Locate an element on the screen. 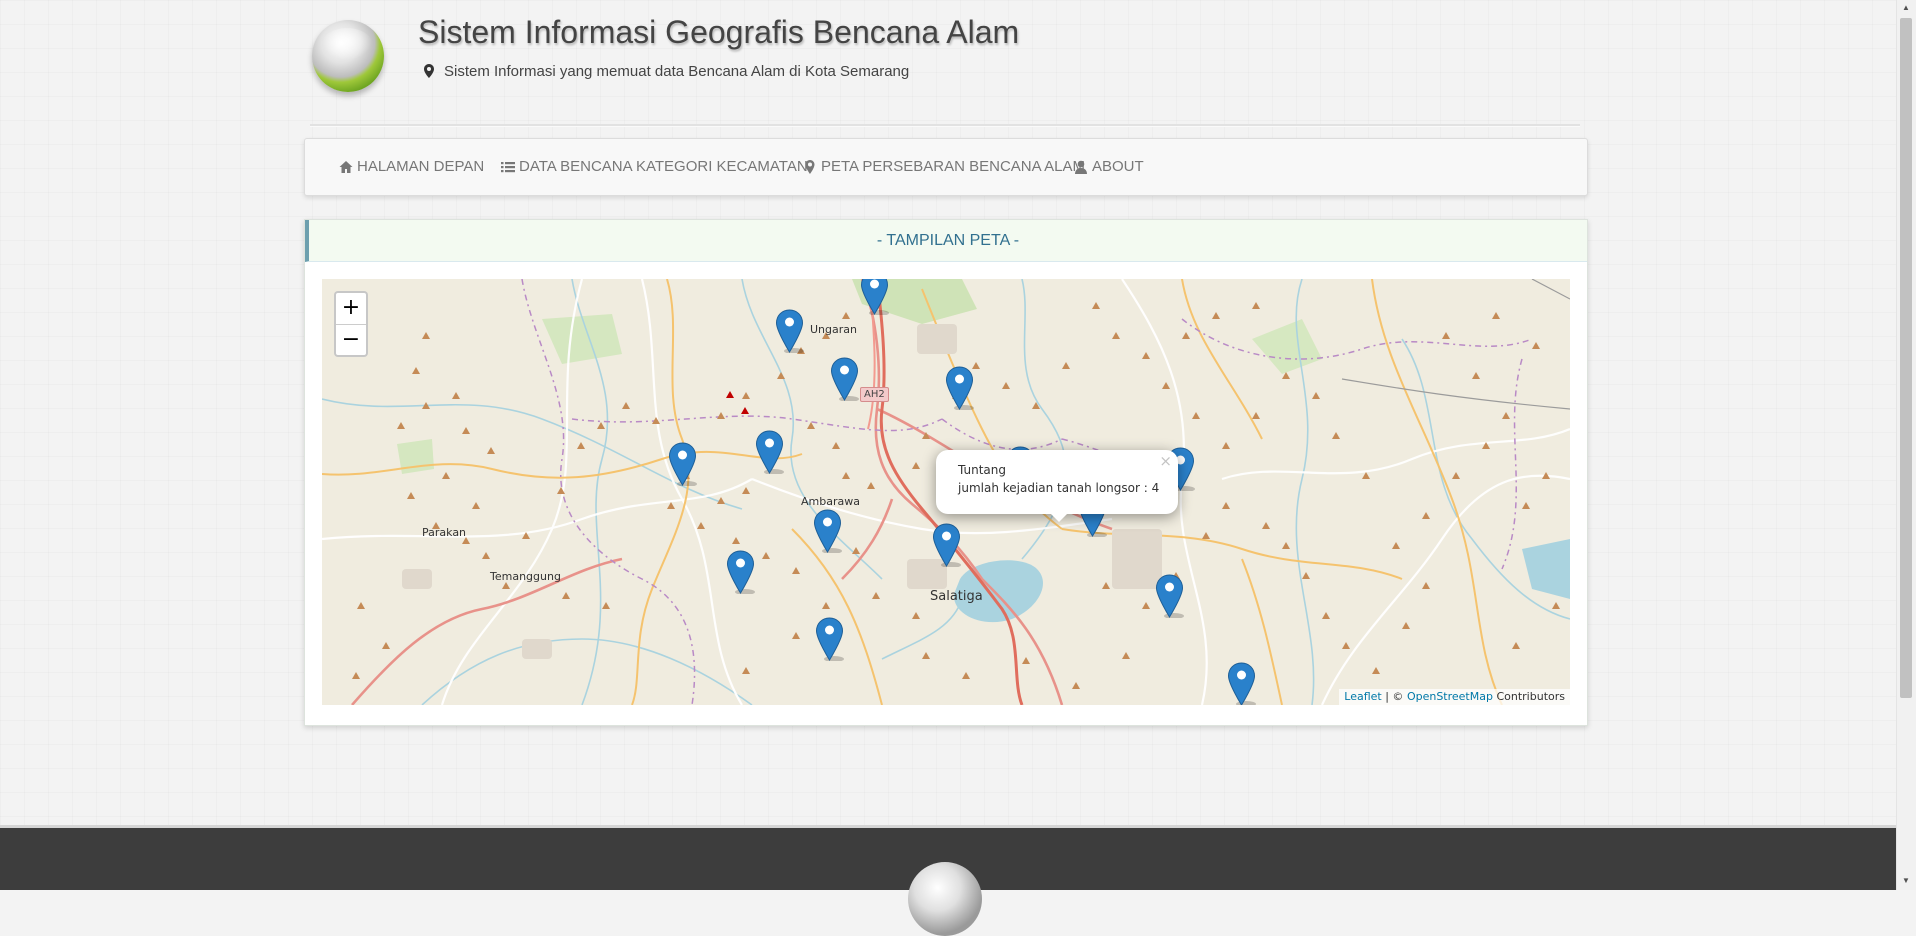  map-label-ah2: AH2 is located at coordinates (874, 394).